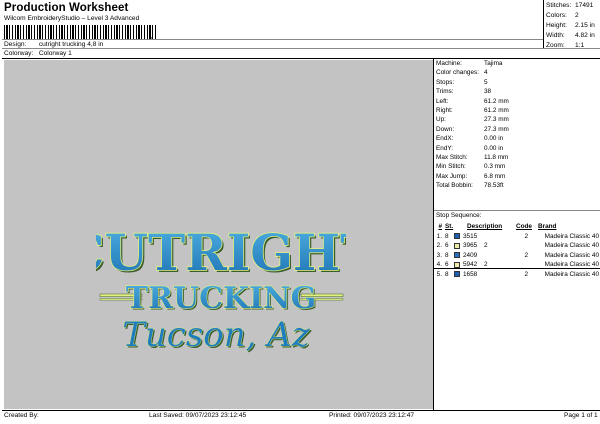 This screenshot has height=424, width=600. Describe the element at coordinates (66, 8) in the screenshot. I see `page-title: Production Worksheet` at that location.